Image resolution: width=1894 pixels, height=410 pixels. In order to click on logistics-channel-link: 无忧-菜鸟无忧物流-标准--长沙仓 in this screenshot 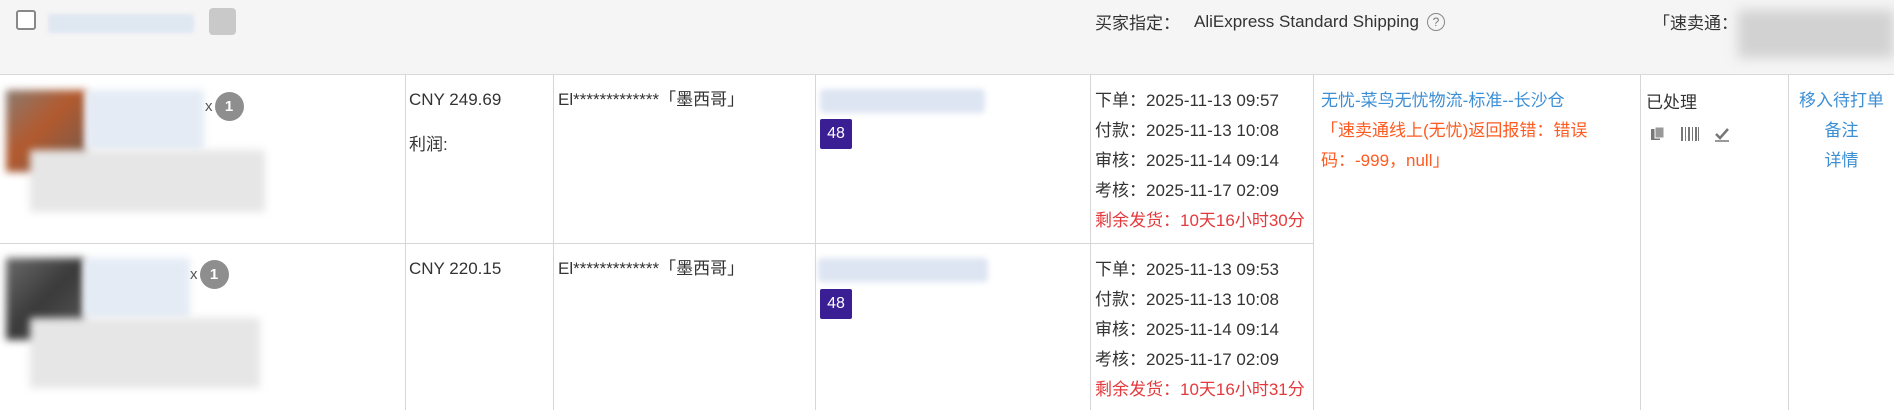, I will do `click(1471, 101)`.